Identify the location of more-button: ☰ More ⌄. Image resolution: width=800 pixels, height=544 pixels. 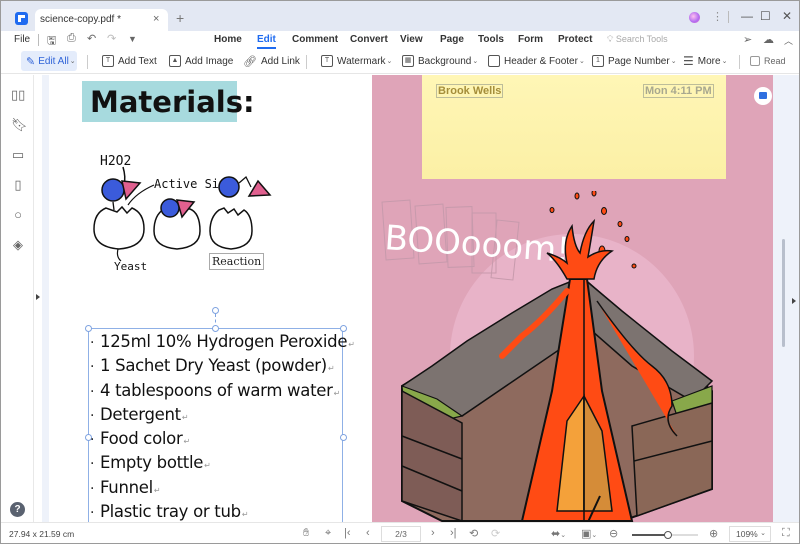
(705, 61).